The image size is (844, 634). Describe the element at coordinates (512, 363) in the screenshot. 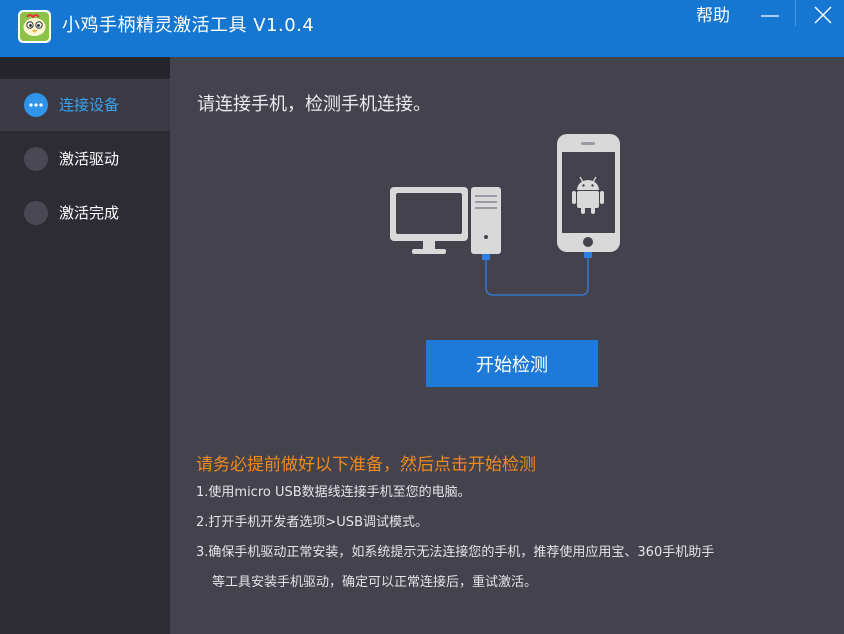

I see `start-detection-button: 开始检测` at that location.